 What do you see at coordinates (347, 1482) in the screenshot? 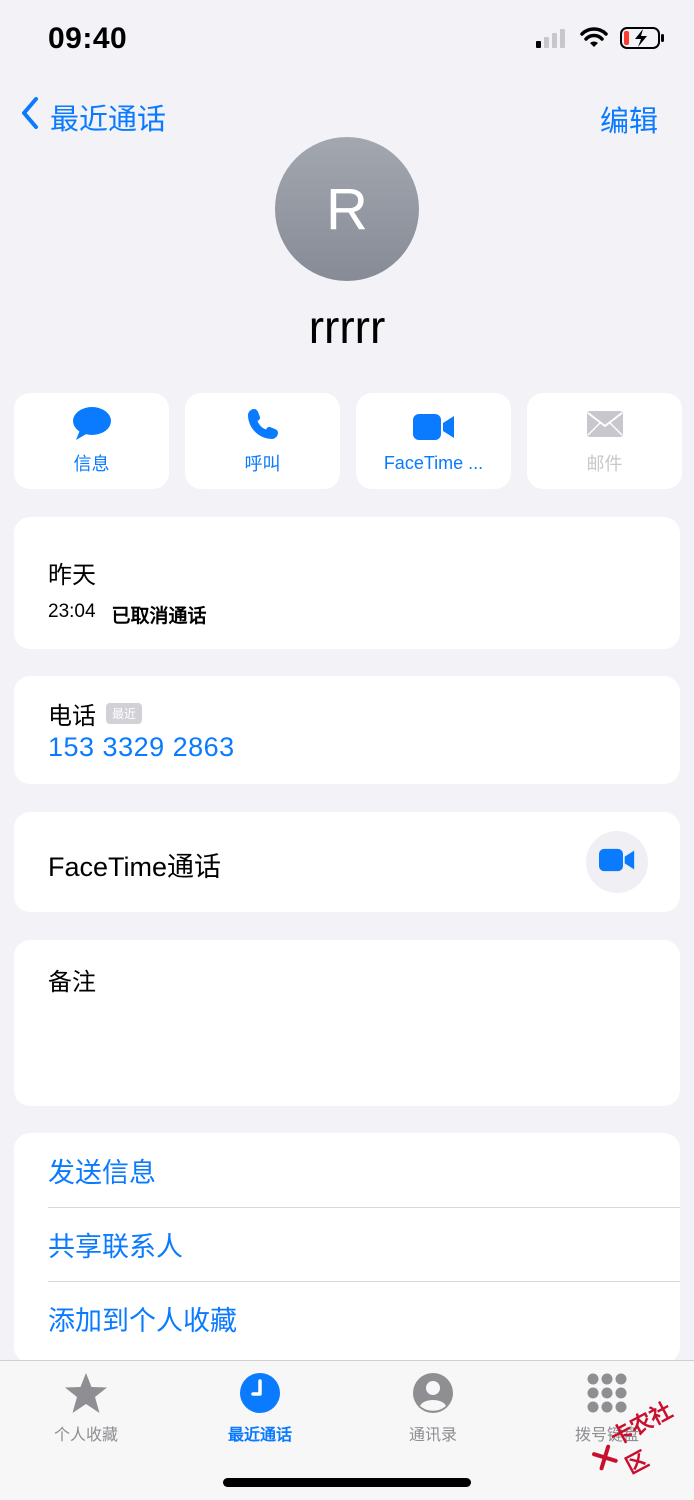
I see `home-indicator` at bounding box center [347, 1482].